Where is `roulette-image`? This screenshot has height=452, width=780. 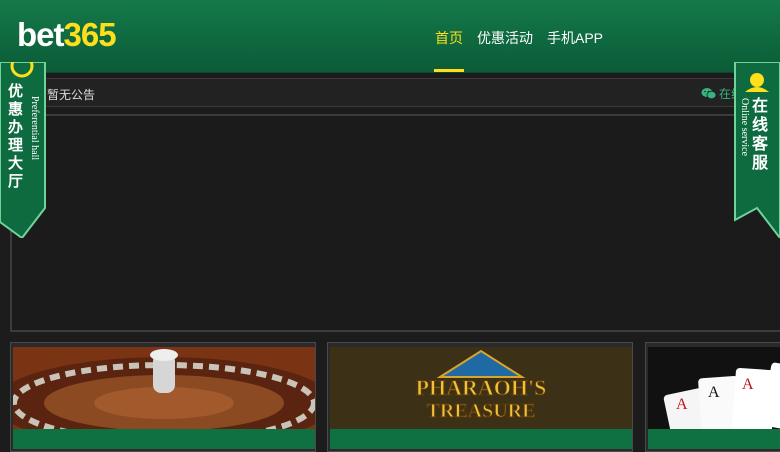
roulette-image is located at coordinates (164, 388).